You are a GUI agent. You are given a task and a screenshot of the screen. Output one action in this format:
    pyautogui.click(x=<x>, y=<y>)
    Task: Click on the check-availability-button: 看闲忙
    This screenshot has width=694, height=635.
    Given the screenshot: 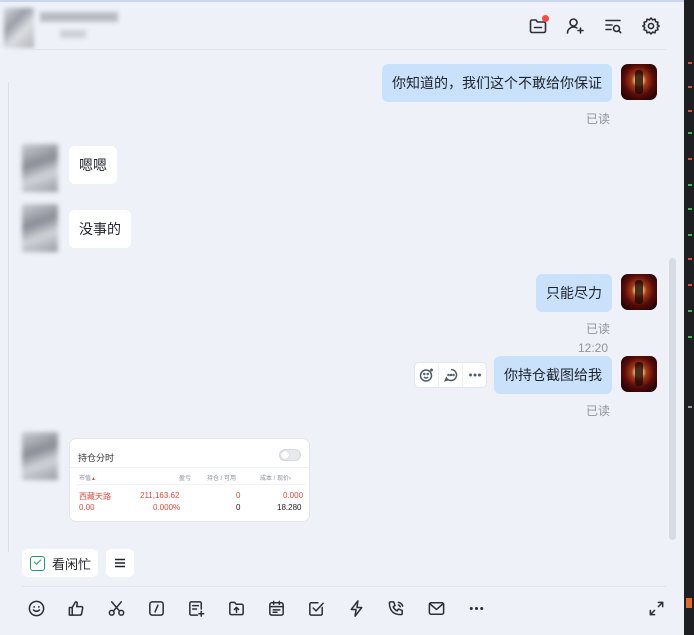 What is the action you would take?
    pyautogui.click(x=60, y=563)
    